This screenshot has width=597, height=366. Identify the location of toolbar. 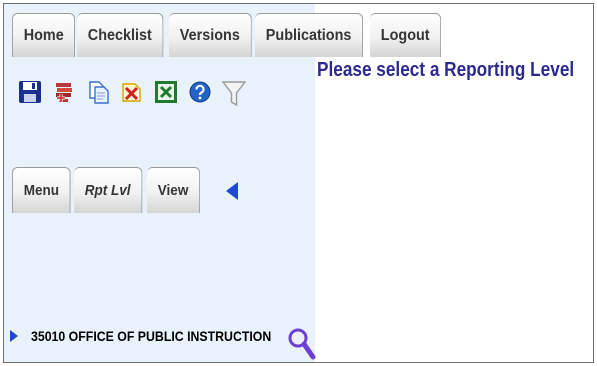
(137, 93).